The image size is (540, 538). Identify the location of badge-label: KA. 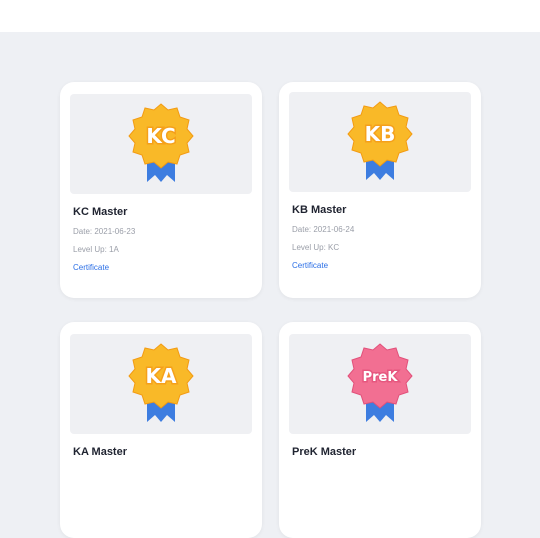
(161, 376).